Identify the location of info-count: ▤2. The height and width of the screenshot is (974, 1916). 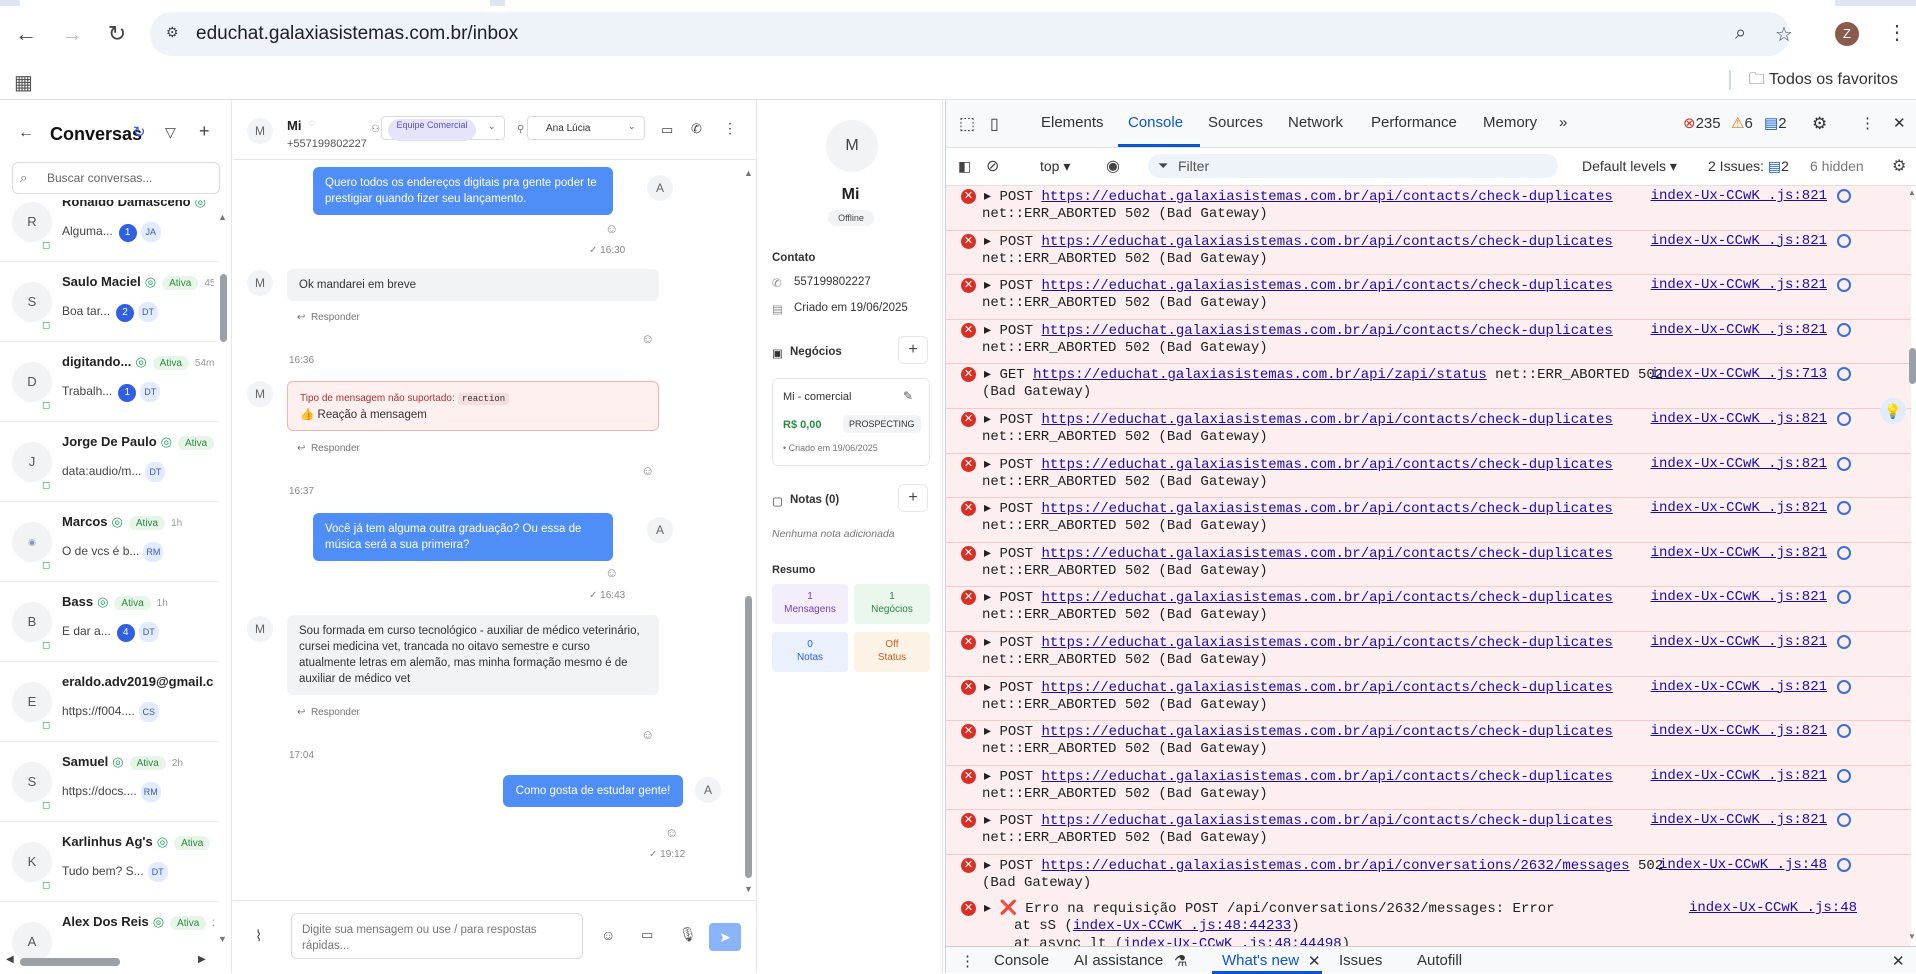
(1775, 123).